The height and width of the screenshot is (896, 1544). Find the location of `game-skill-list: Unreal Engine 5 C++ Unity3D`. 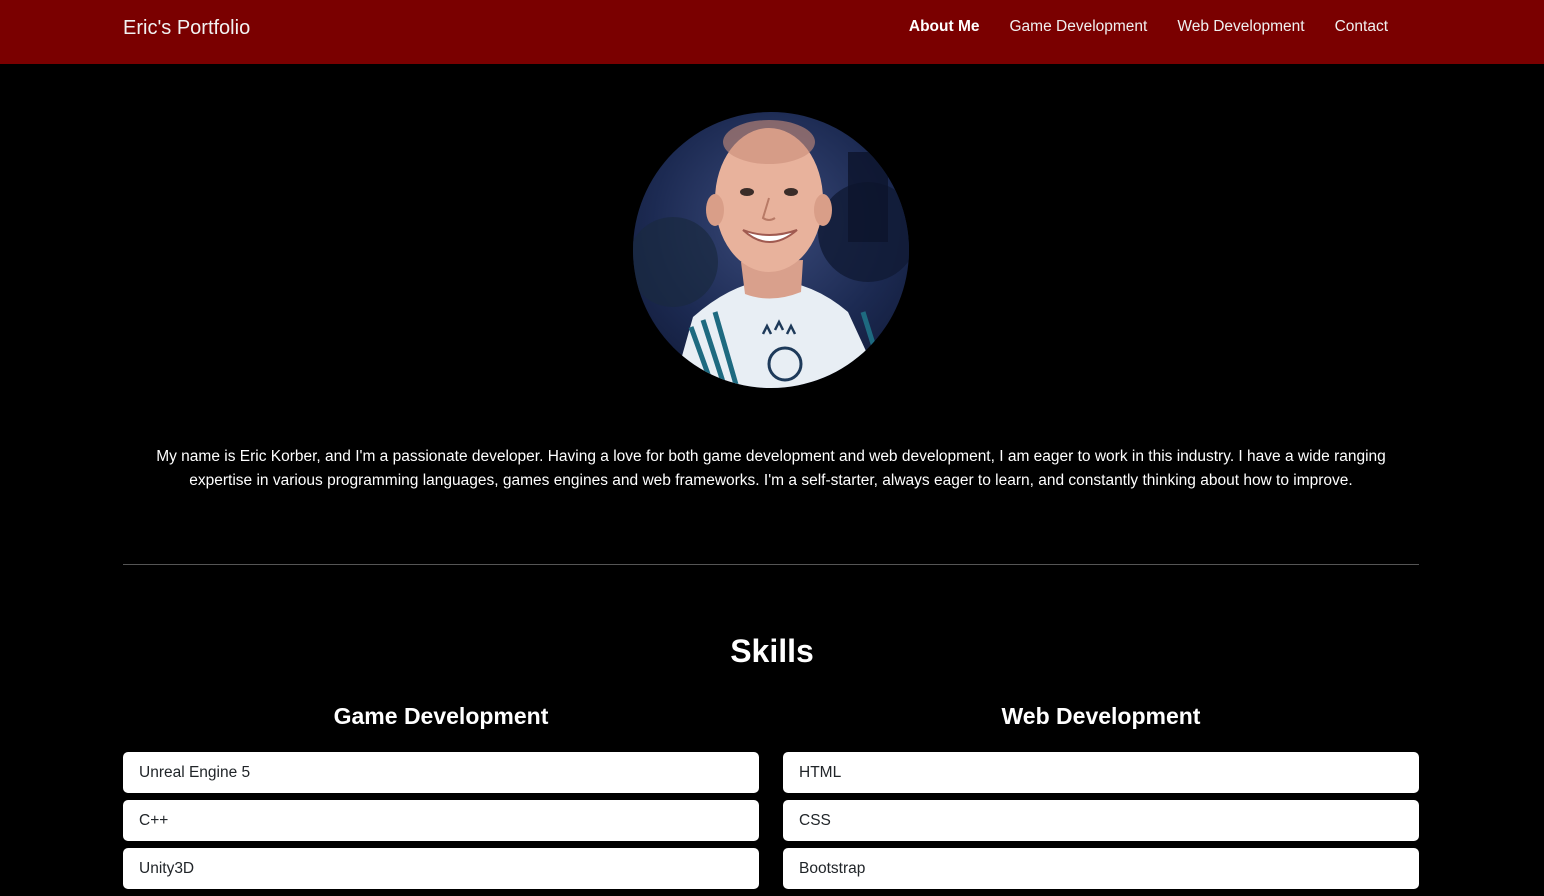

game-skill-list: Unreal Engine 5 C++ Unity3D is located at coordinates (441, 820).